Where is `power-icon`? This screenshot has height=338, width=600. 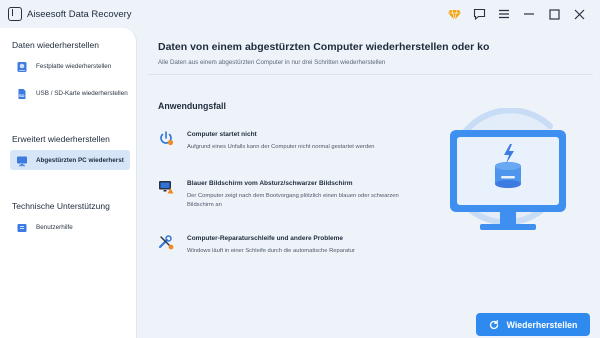
power-icon is located at coordinates (166, 138).